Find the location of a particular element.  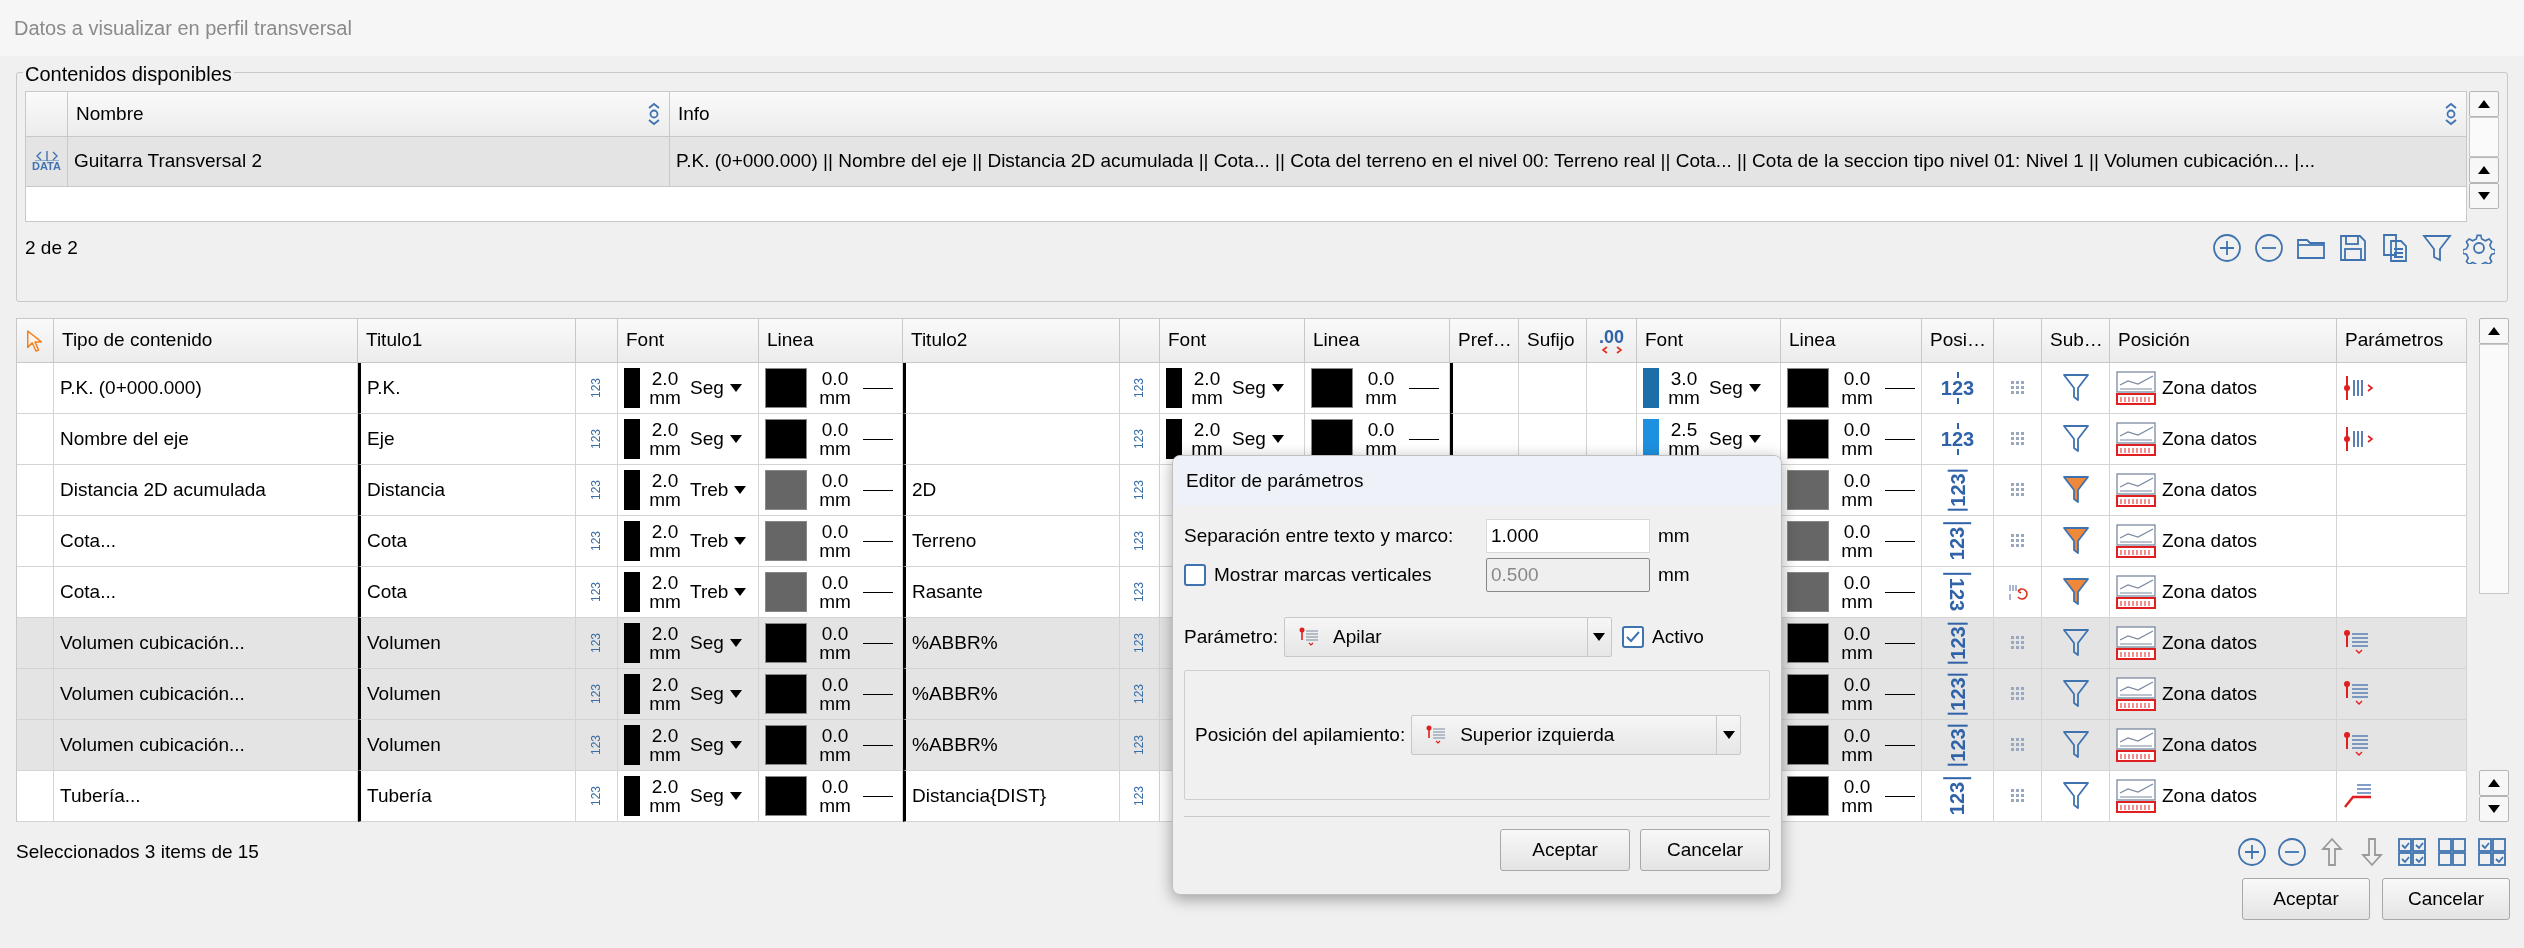

selection-status: Seleccionados 3 items de 15 is located at coordinates (137, 851).